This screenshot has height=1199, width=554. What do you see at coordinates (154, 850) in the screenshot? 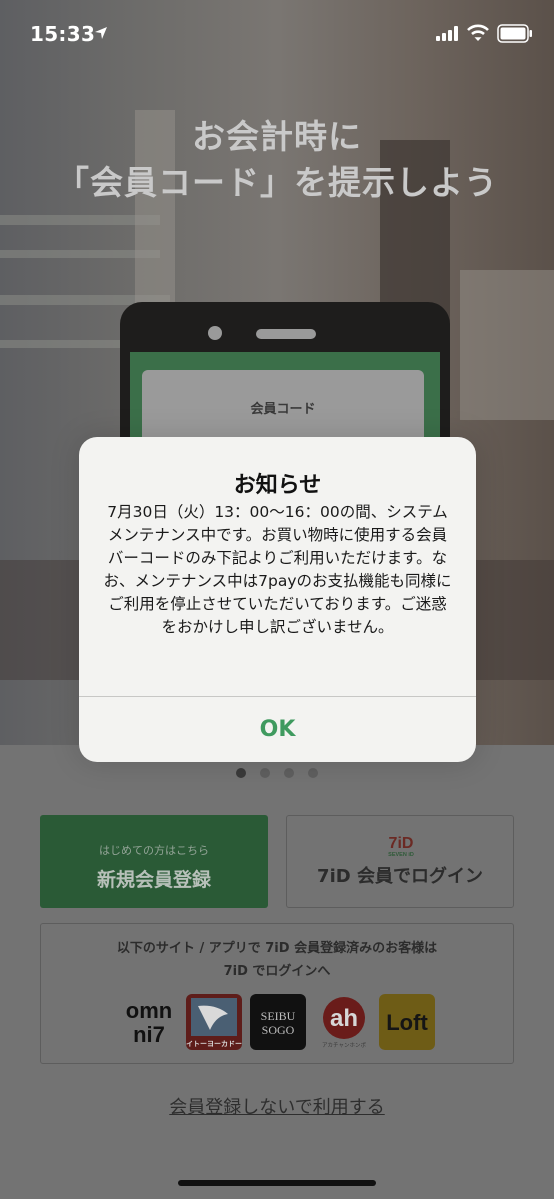
I see `register-button-sublabel: はじめての方はこちら` at bounding box center [154, 850].